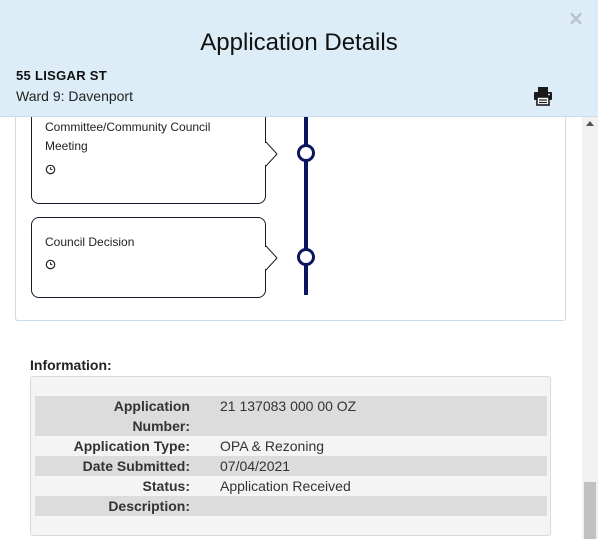  I want to click on info-row: Application Type: OPA & Rezoning, so click(291, 446).